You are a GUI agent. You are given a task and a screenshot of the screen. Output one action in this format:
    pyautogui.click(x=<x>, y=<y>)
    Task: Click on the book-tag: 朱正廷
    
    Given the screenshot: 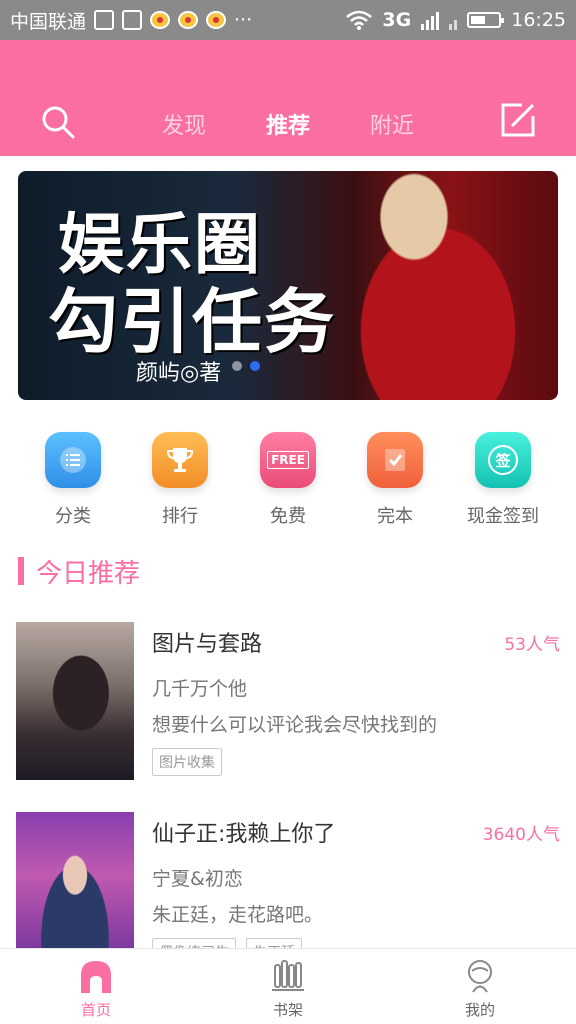 What is the action you would take?
    pyautogui.click(x=274, y=943)
    